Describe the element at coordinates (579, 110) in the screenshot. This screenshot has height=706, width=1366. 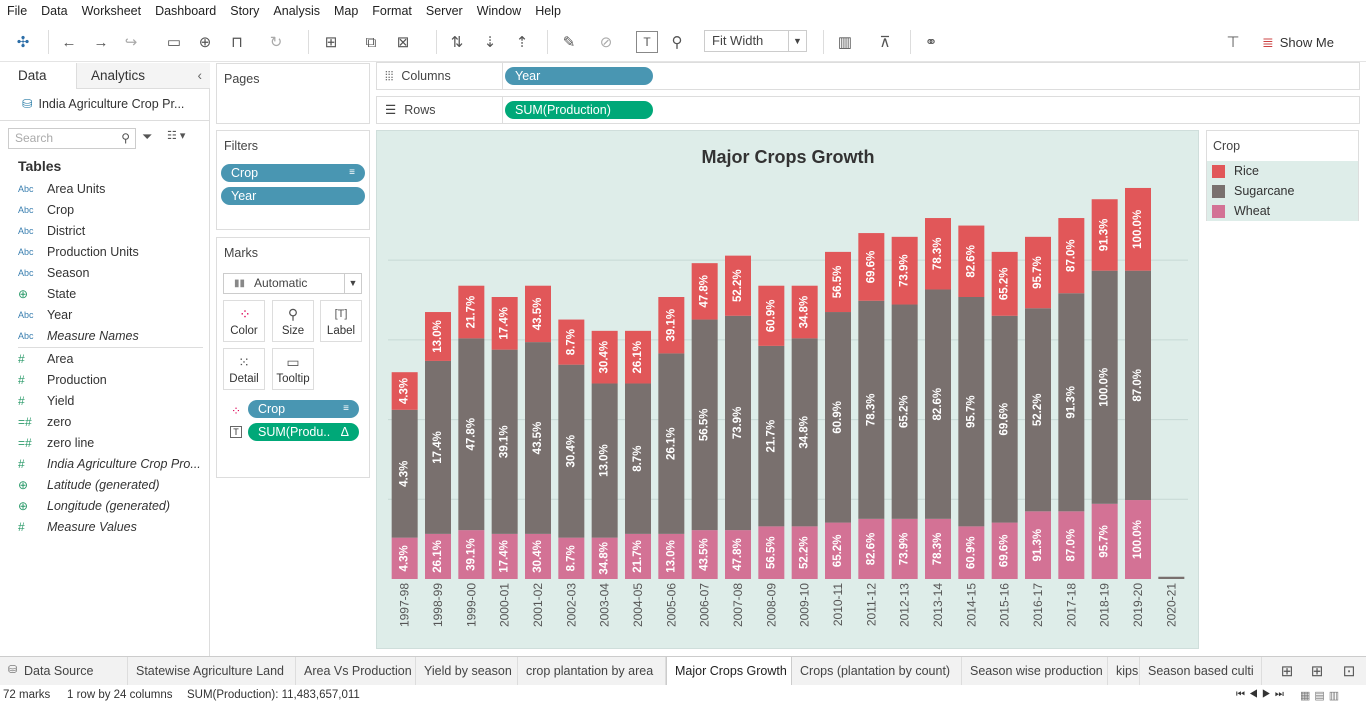
I see `rows-pill-sum-production: SUM(Production)` at that location.